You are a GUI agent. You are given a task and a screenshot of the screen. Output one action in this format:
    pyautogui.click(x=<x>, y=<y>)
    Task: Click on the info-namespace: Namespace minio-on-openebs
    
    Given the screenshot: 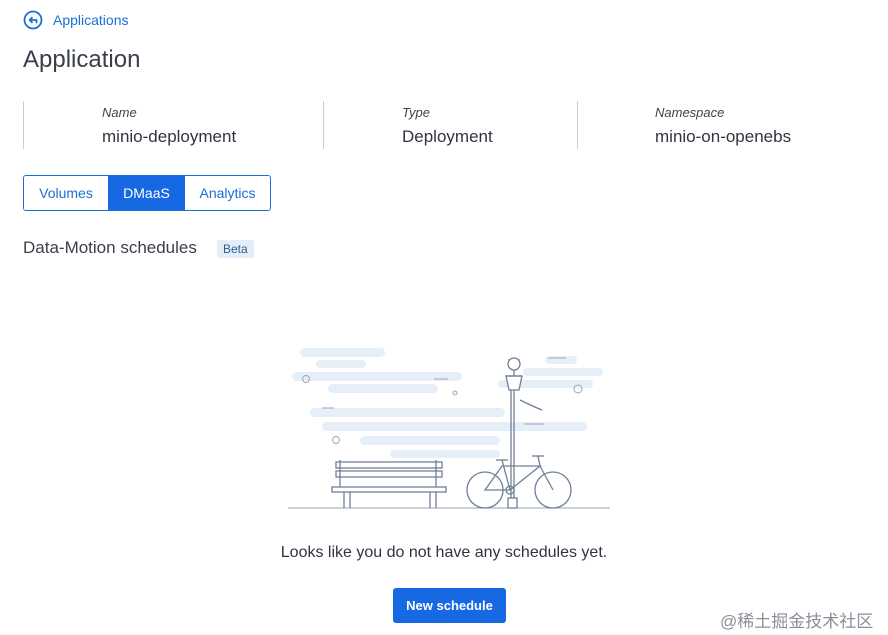 What is the action you would take?
    pyautogui.click(x=684, y=125)
    